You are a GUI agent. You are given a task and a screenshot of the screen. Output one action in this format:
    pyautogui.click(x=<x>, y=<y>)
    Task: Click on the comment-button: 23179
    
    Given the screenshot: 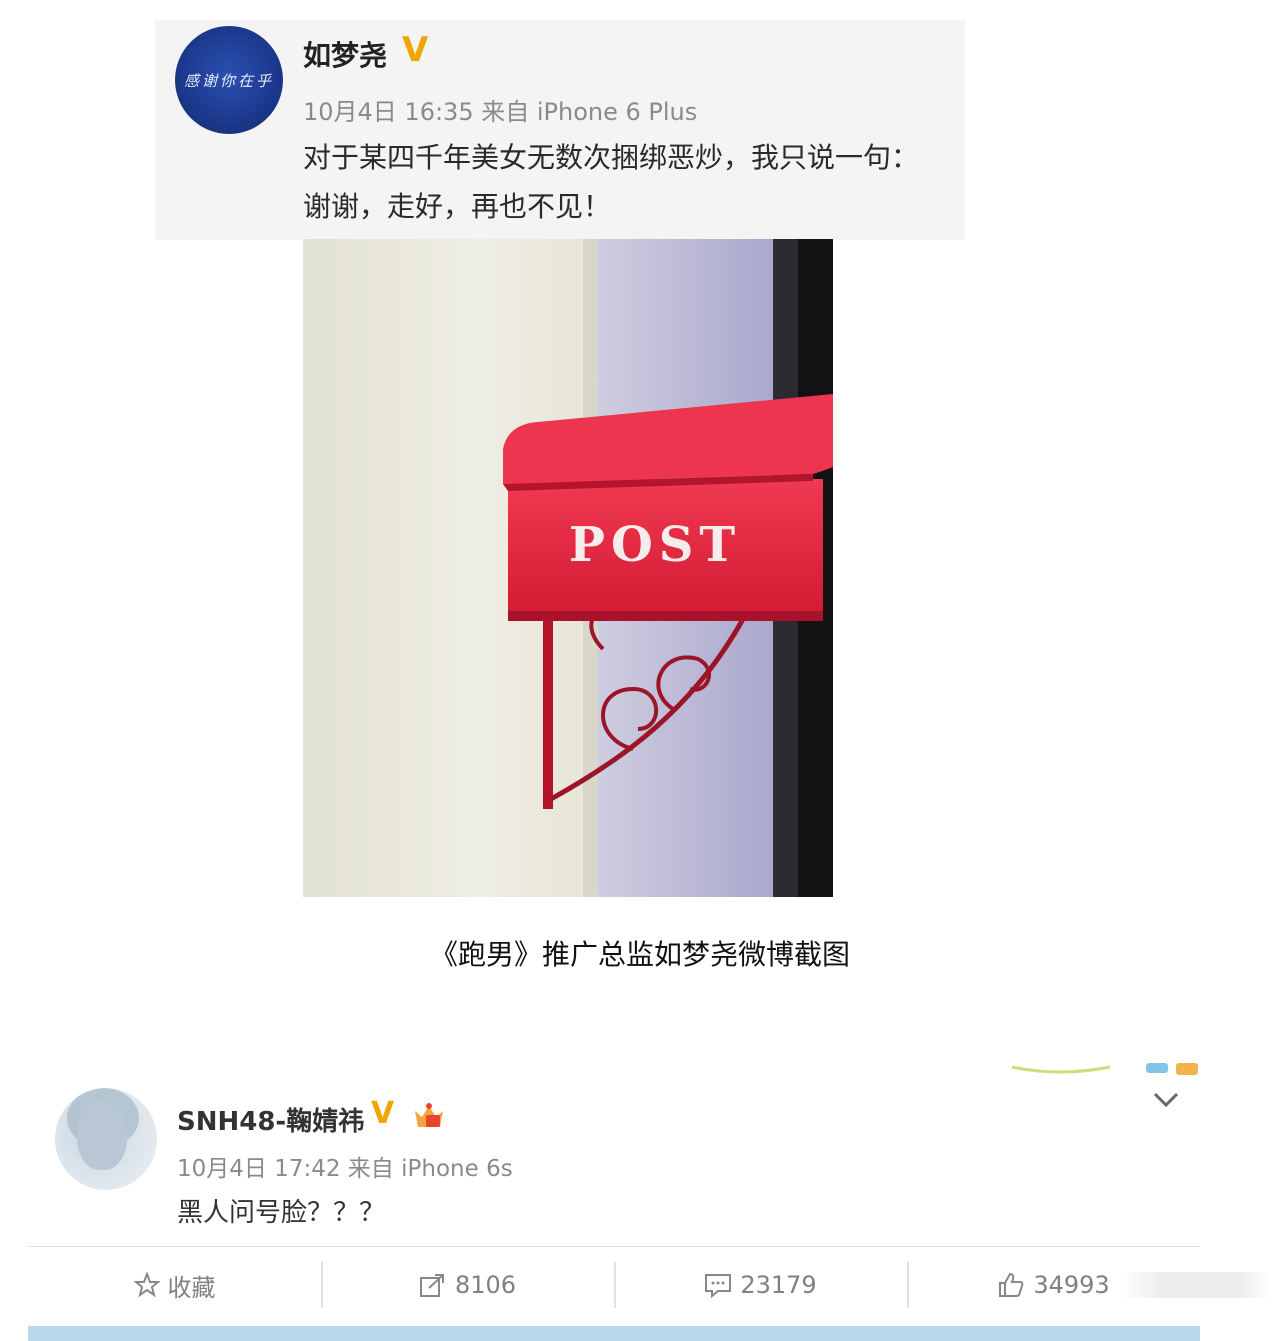 What is the action you would take?
    pyautogui.click(x=760, y=1285)
    